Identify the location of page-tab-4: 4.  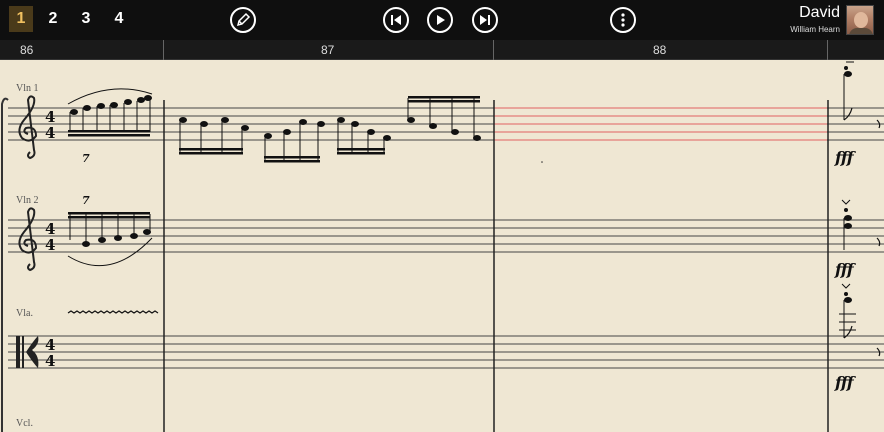
(119, 19).